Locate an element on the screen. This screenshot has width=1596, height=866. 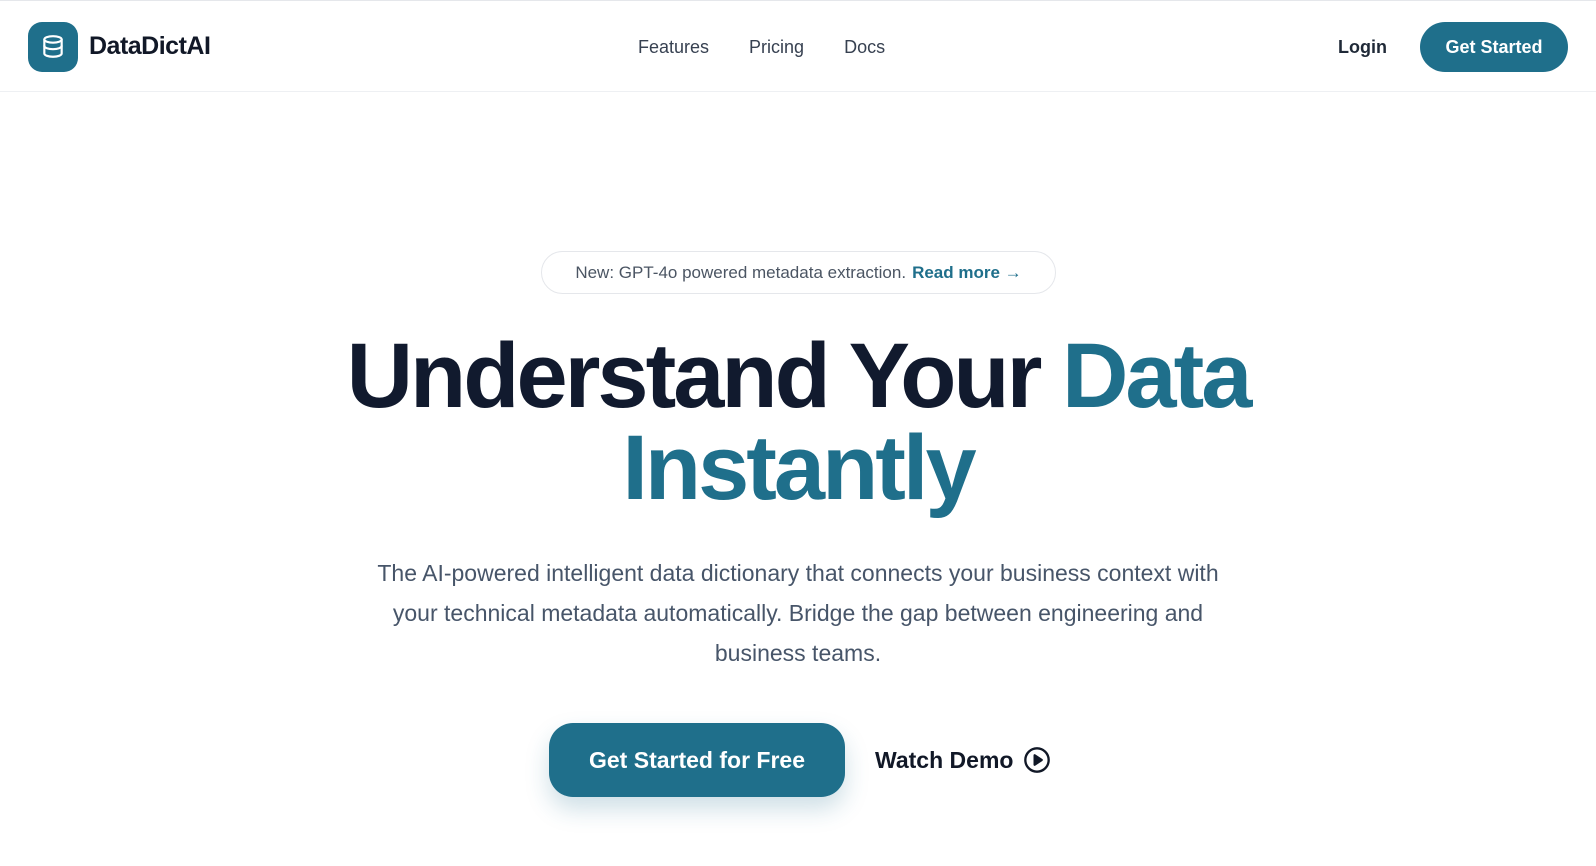
read-more-link: Read more → is located at coordinates (967, 273).